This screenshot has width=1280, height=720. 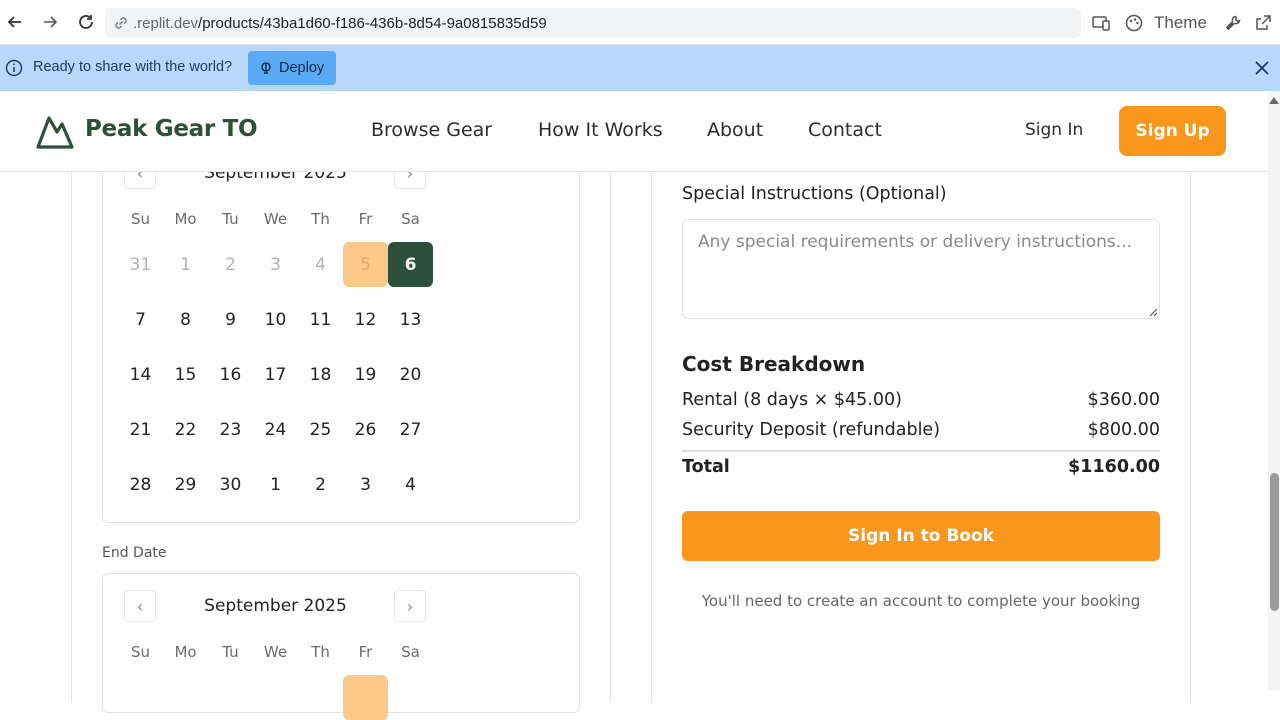 What do you see at coordinates (185, 429) in the screenshot?
I see `calendar-day: 22` at bounding box center [185, 429].